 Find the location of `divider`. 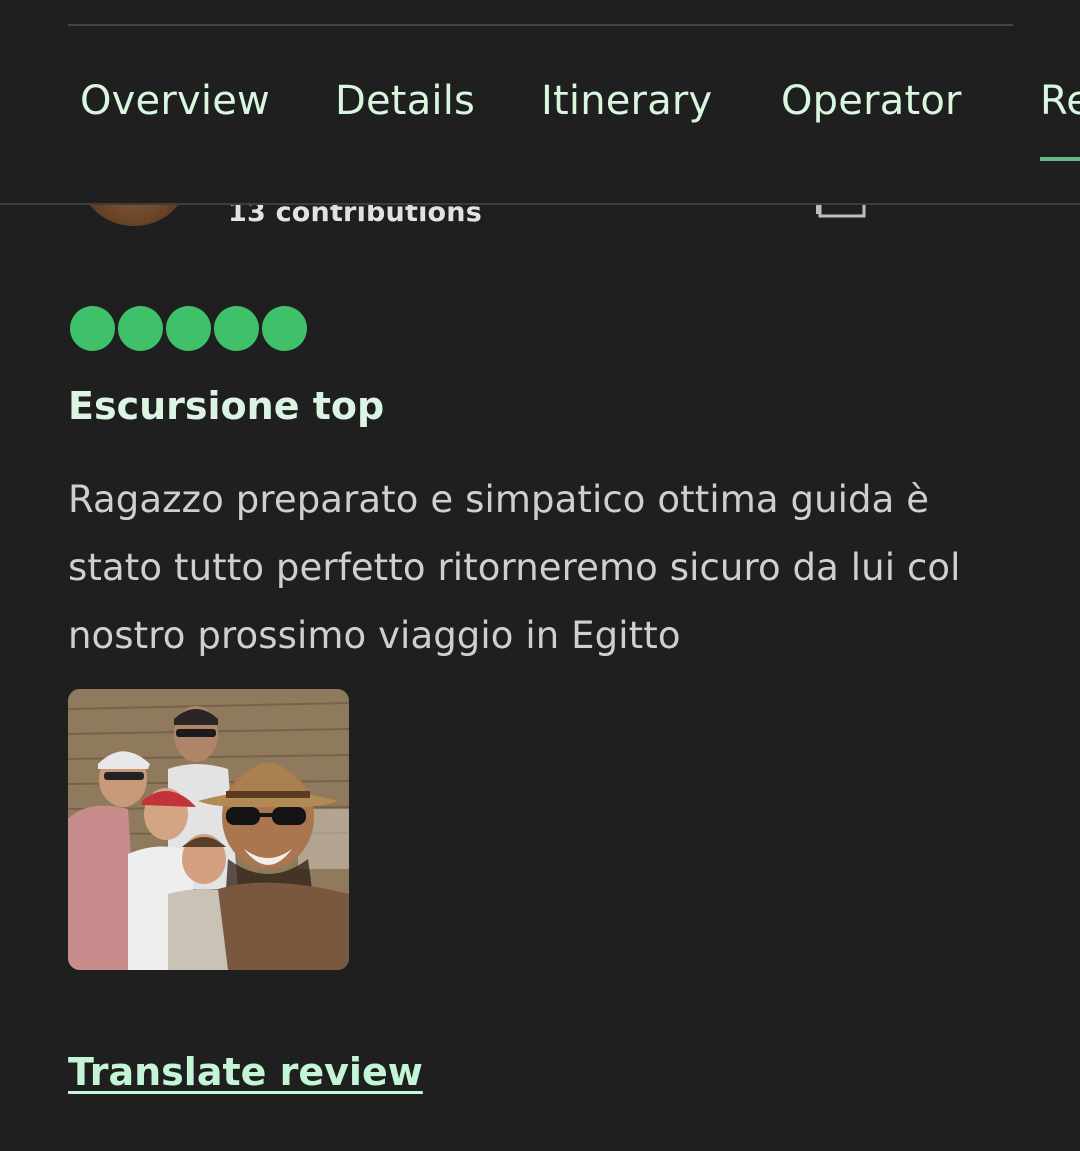

divider is located at coordinates (540, 25).